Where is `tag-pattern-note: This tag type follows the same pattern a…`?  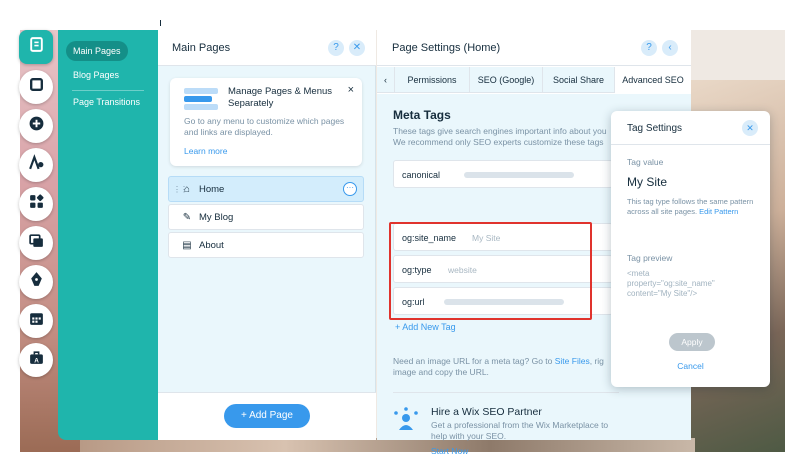
tag-pattern-note: This tag type follows the same pattern a… is located at coordinates (693, 207).